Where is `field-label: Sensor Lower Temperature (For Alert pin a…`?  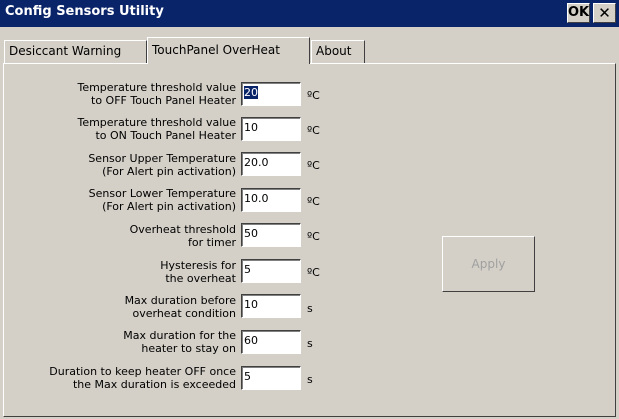 field-label: Sensor Lower Temperature (For Alert pin a… is located at coordinates (162, 200).